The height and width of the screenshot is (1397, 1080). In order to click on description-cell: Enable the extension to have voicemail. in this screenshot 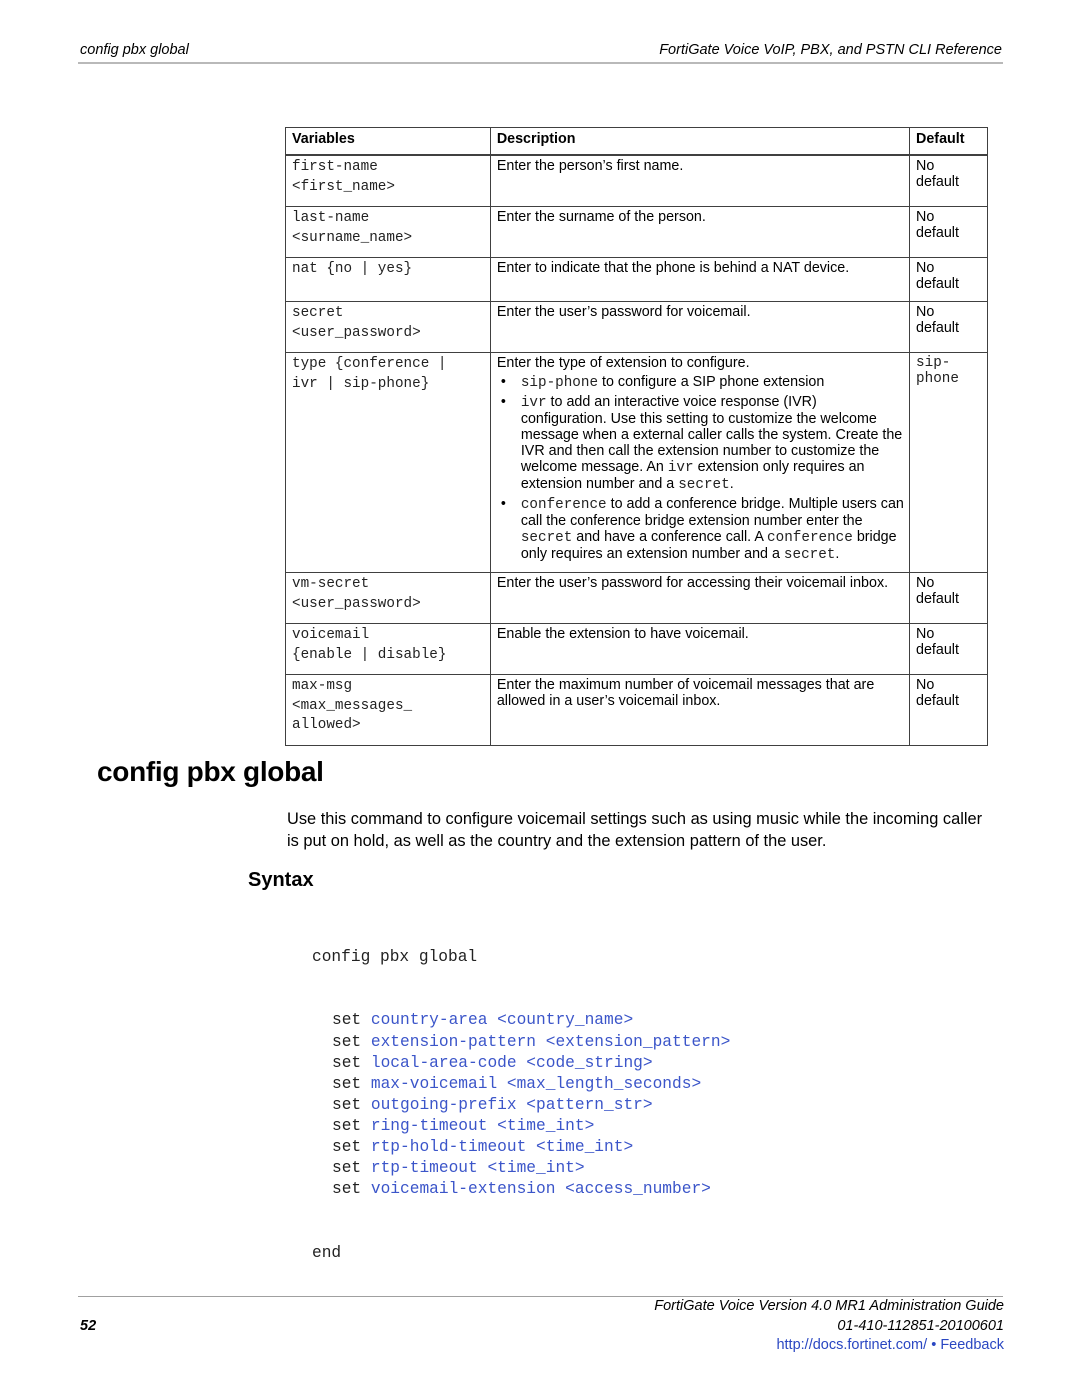, I will do `click(700, 649)`.